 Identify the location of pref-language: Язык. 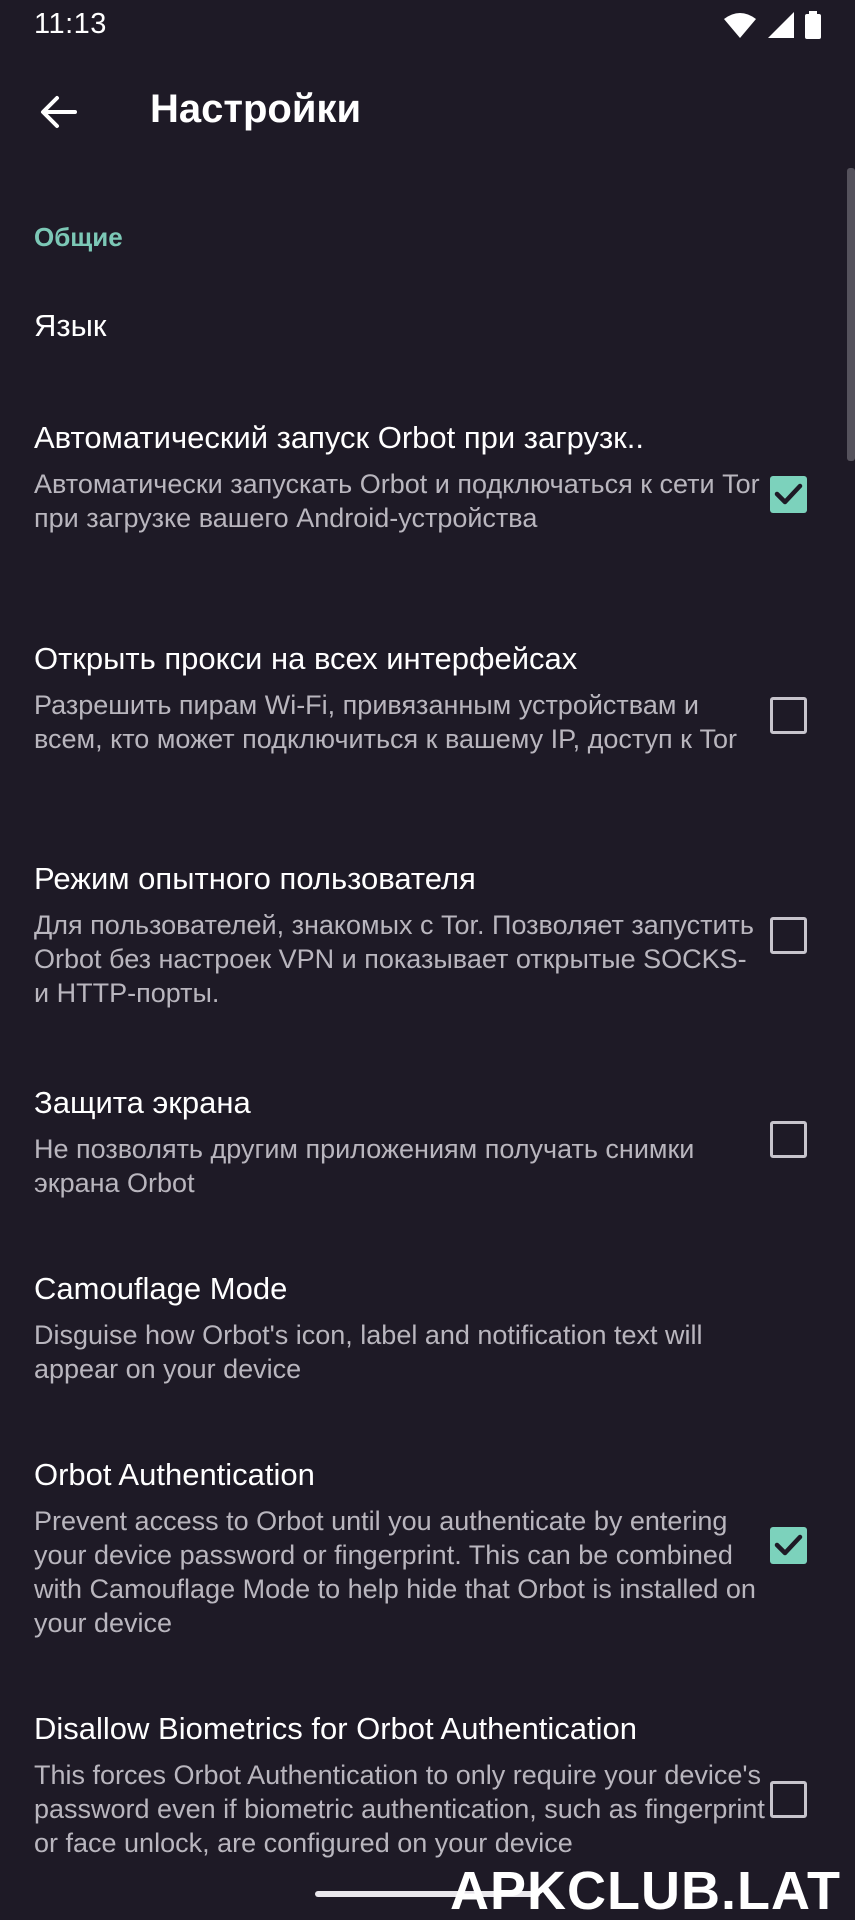
(427, 338).